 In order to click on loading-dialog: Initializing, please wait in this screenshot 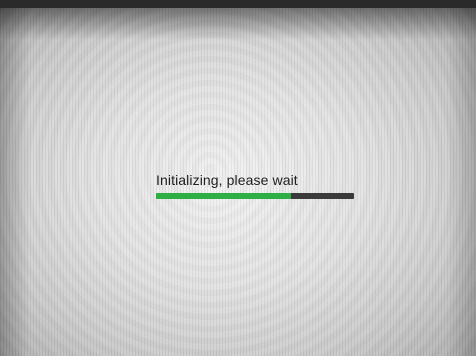, I will do `click(256, 187)`.